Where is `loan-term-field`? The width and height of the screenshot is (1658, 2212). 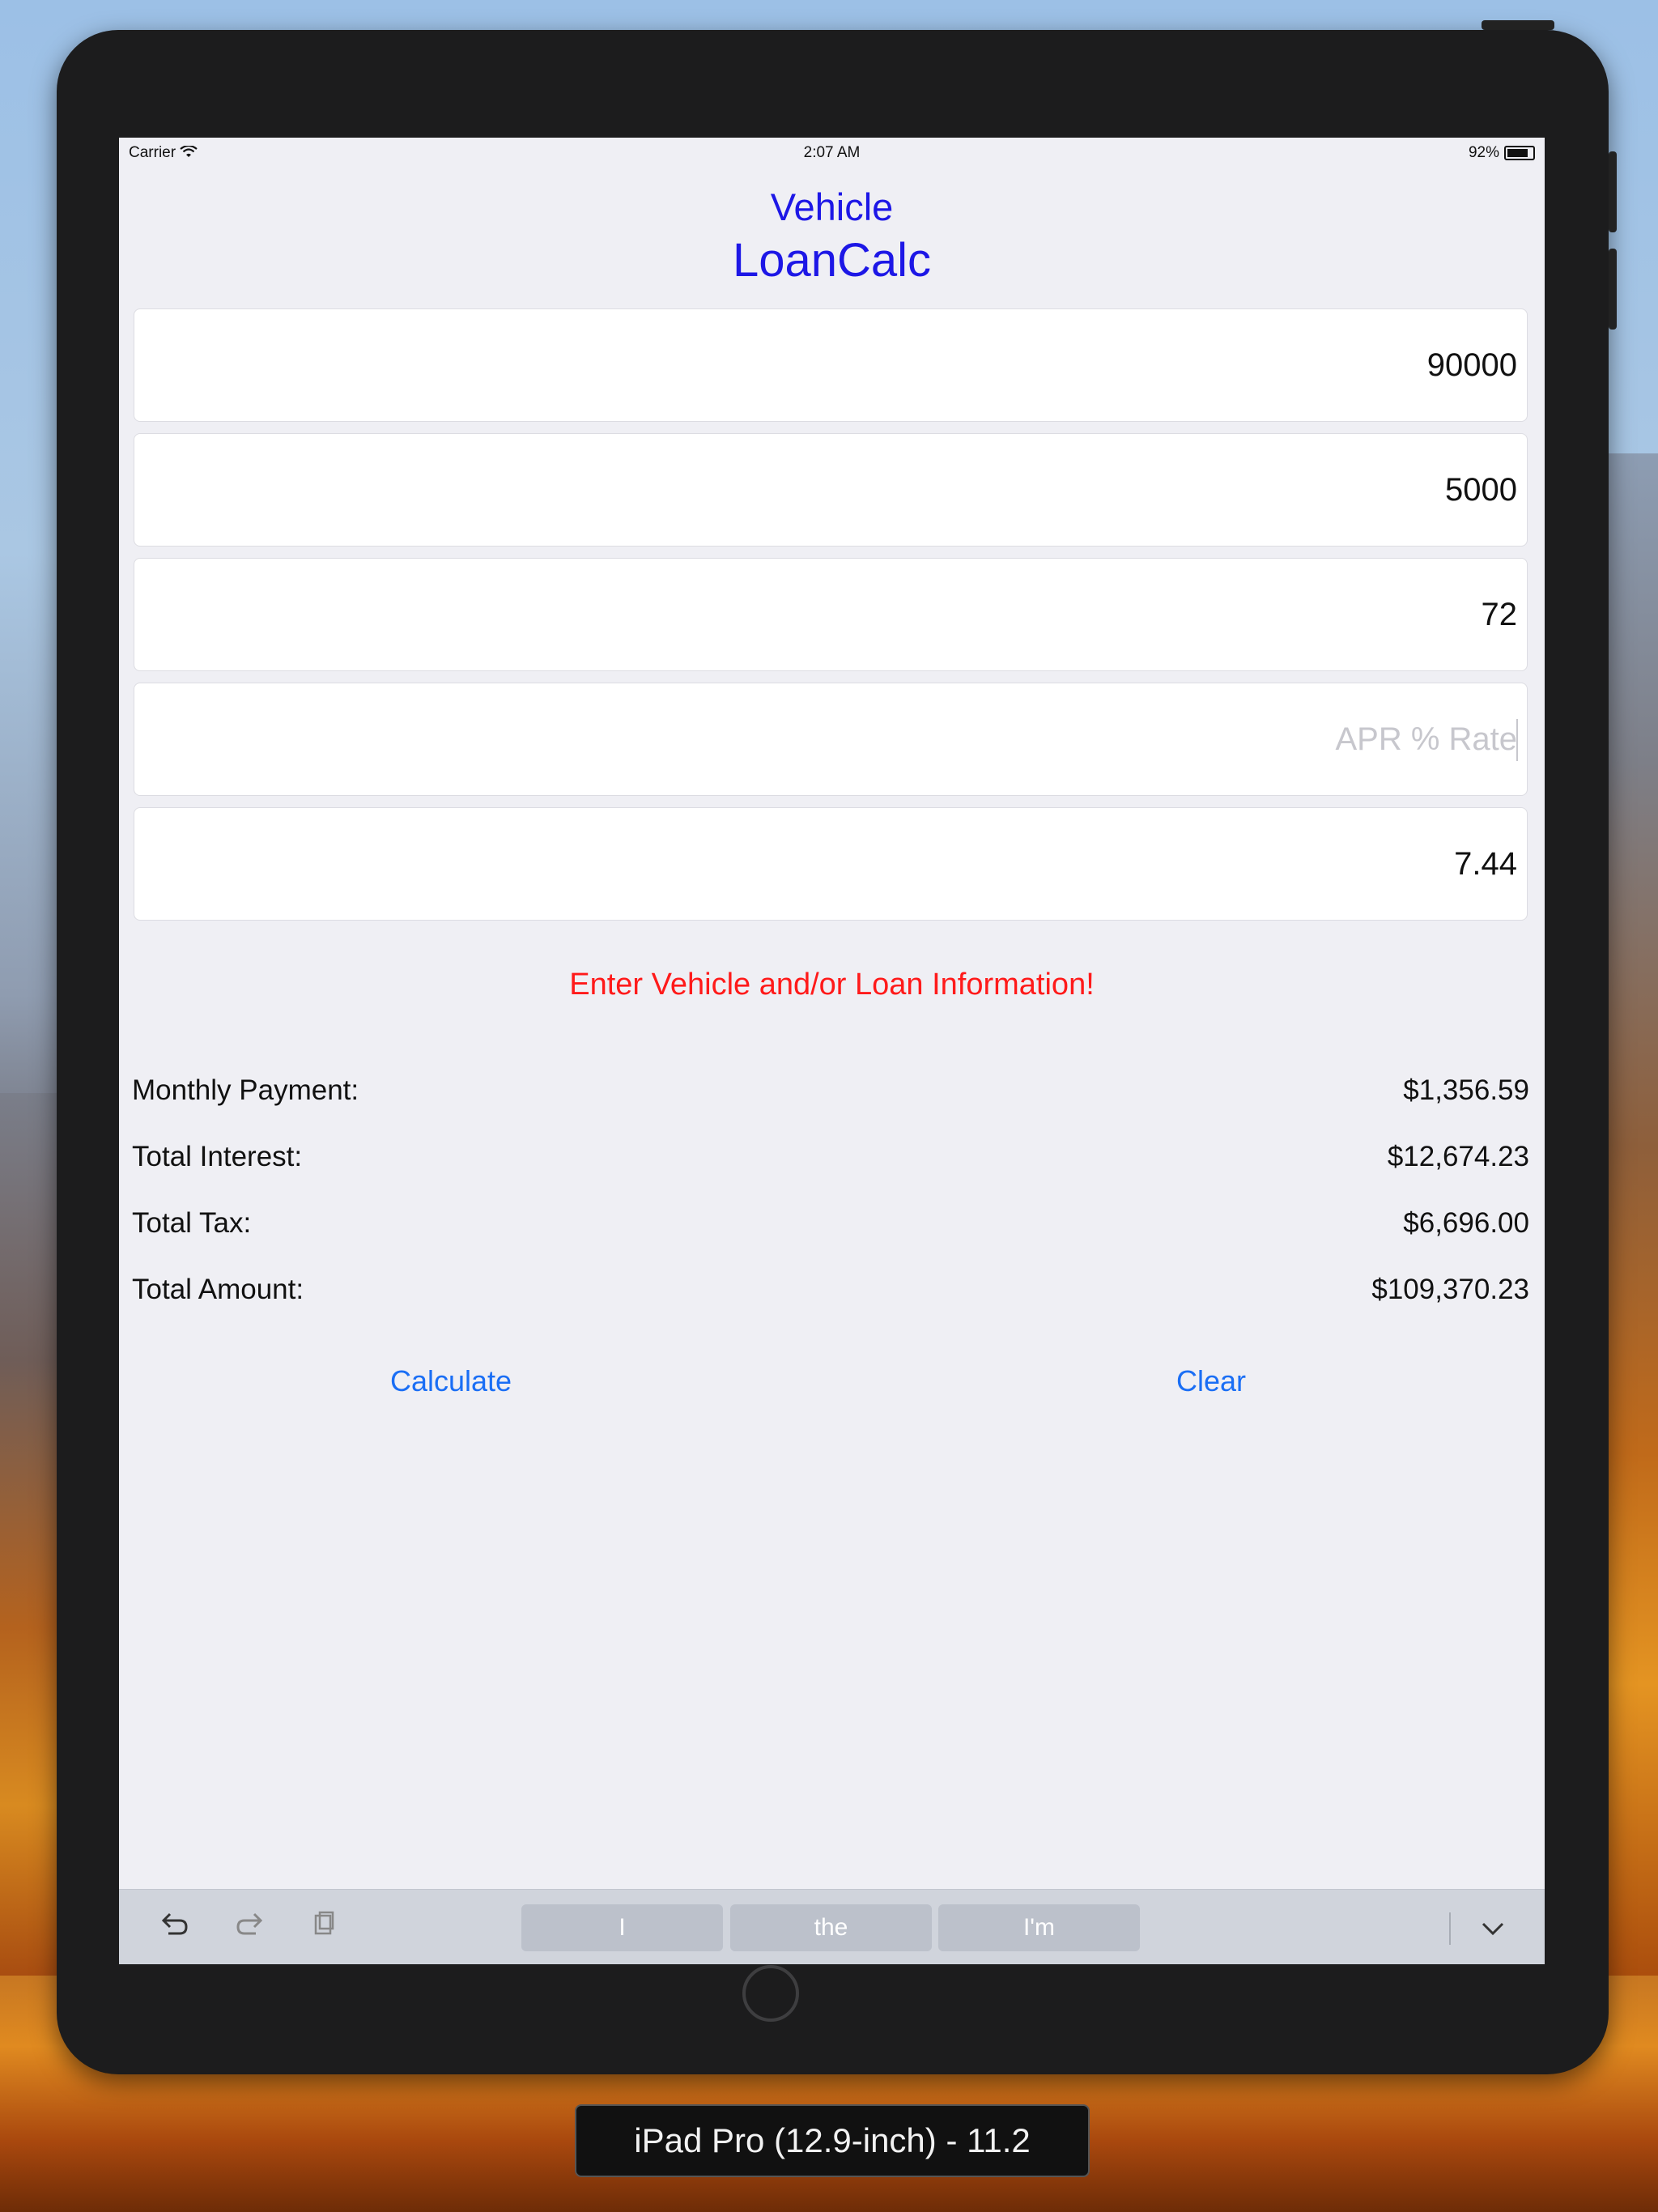 loan-term-field is located at coordinates (831, 615).